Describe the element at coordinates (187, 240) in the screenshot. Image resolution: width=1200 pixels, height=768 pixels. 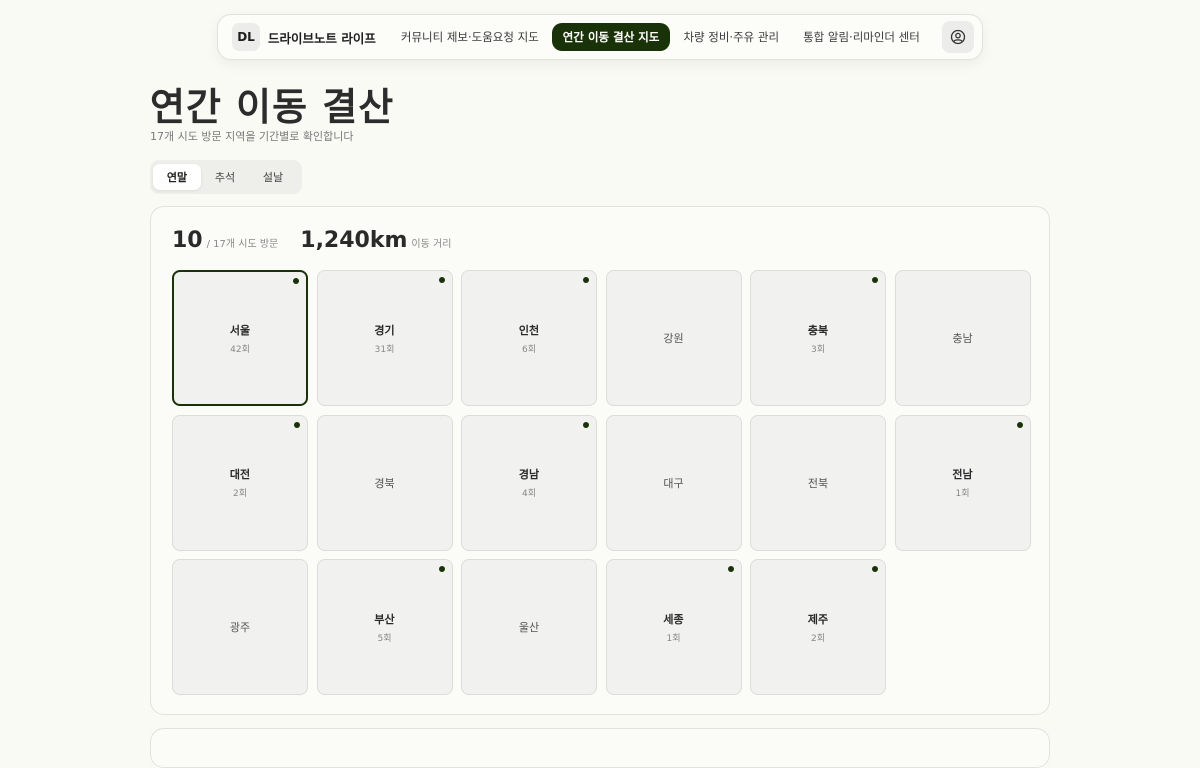
I see `visited-count: 10` at that location.